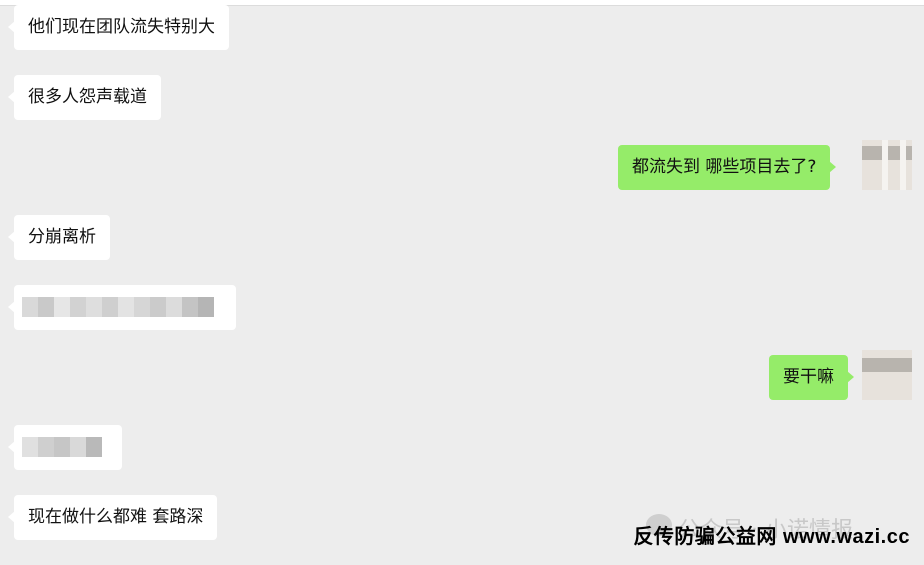  Describe the element at coordinates (62, 237) in the screenshot. I see `message-text: 分崩离析` at that location.